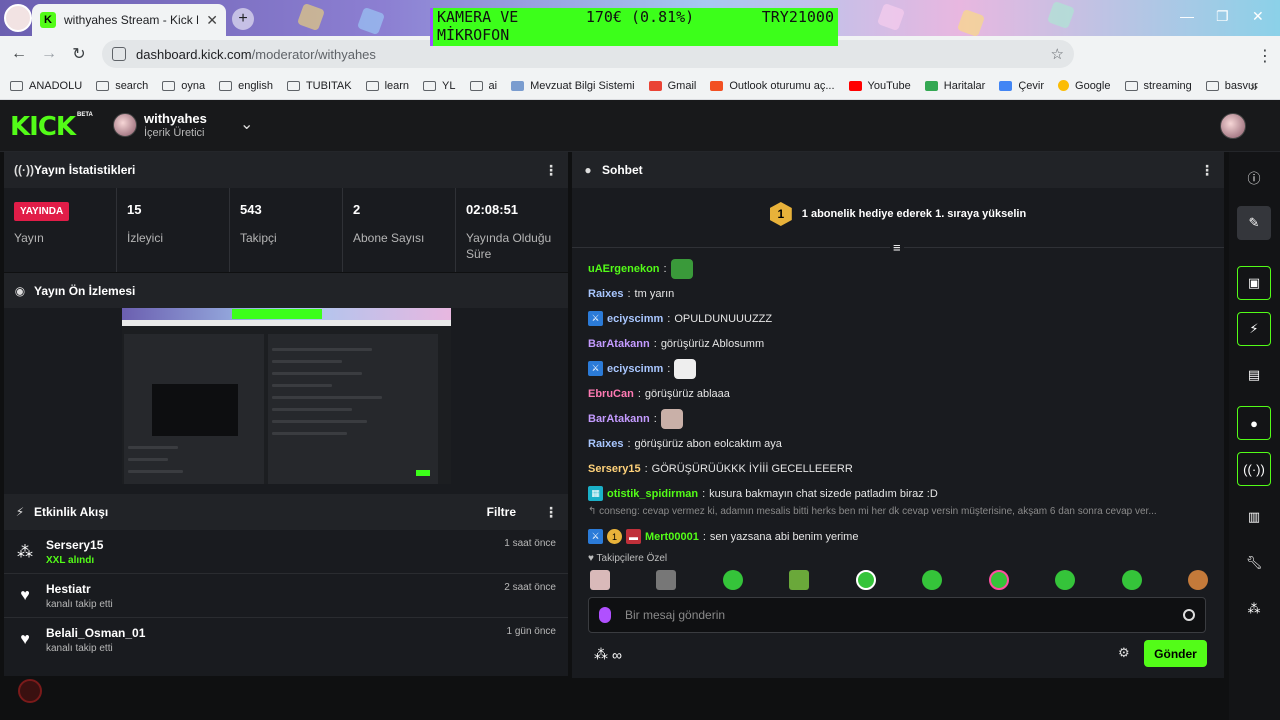 This screenshot has width=1280, height=720. I want to click on bookmark-item: Mevzuat Bilgi Sistemi, so click(573, 86).